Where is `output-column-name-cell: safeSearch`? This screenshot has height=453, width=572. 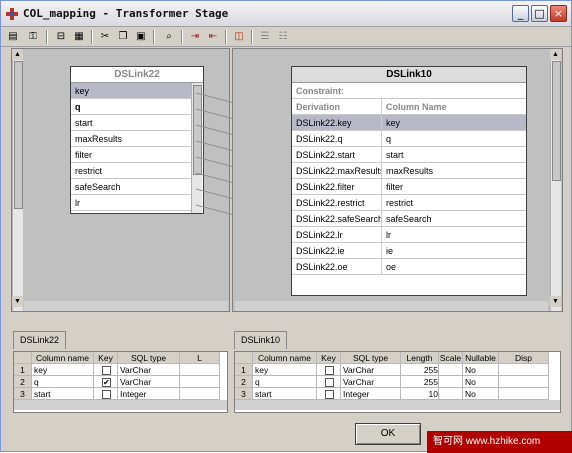 output-column-name-cell: safeSearch is located at coordinates (454, 219).